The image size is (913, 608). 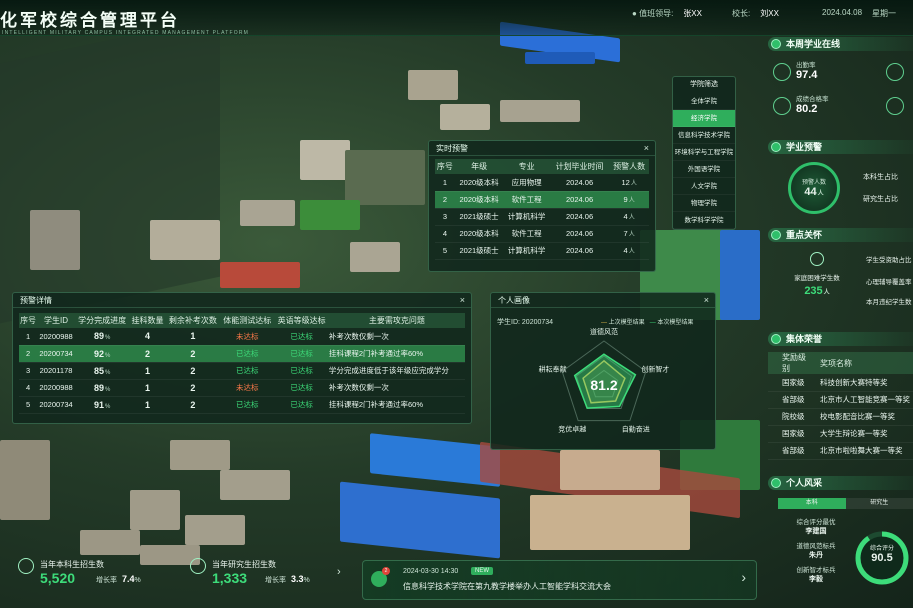 What do you see at coordinates (692, 13) in the screenshot?
I see `duty-leader-value: 张XX` at bounding box center [692, 13].